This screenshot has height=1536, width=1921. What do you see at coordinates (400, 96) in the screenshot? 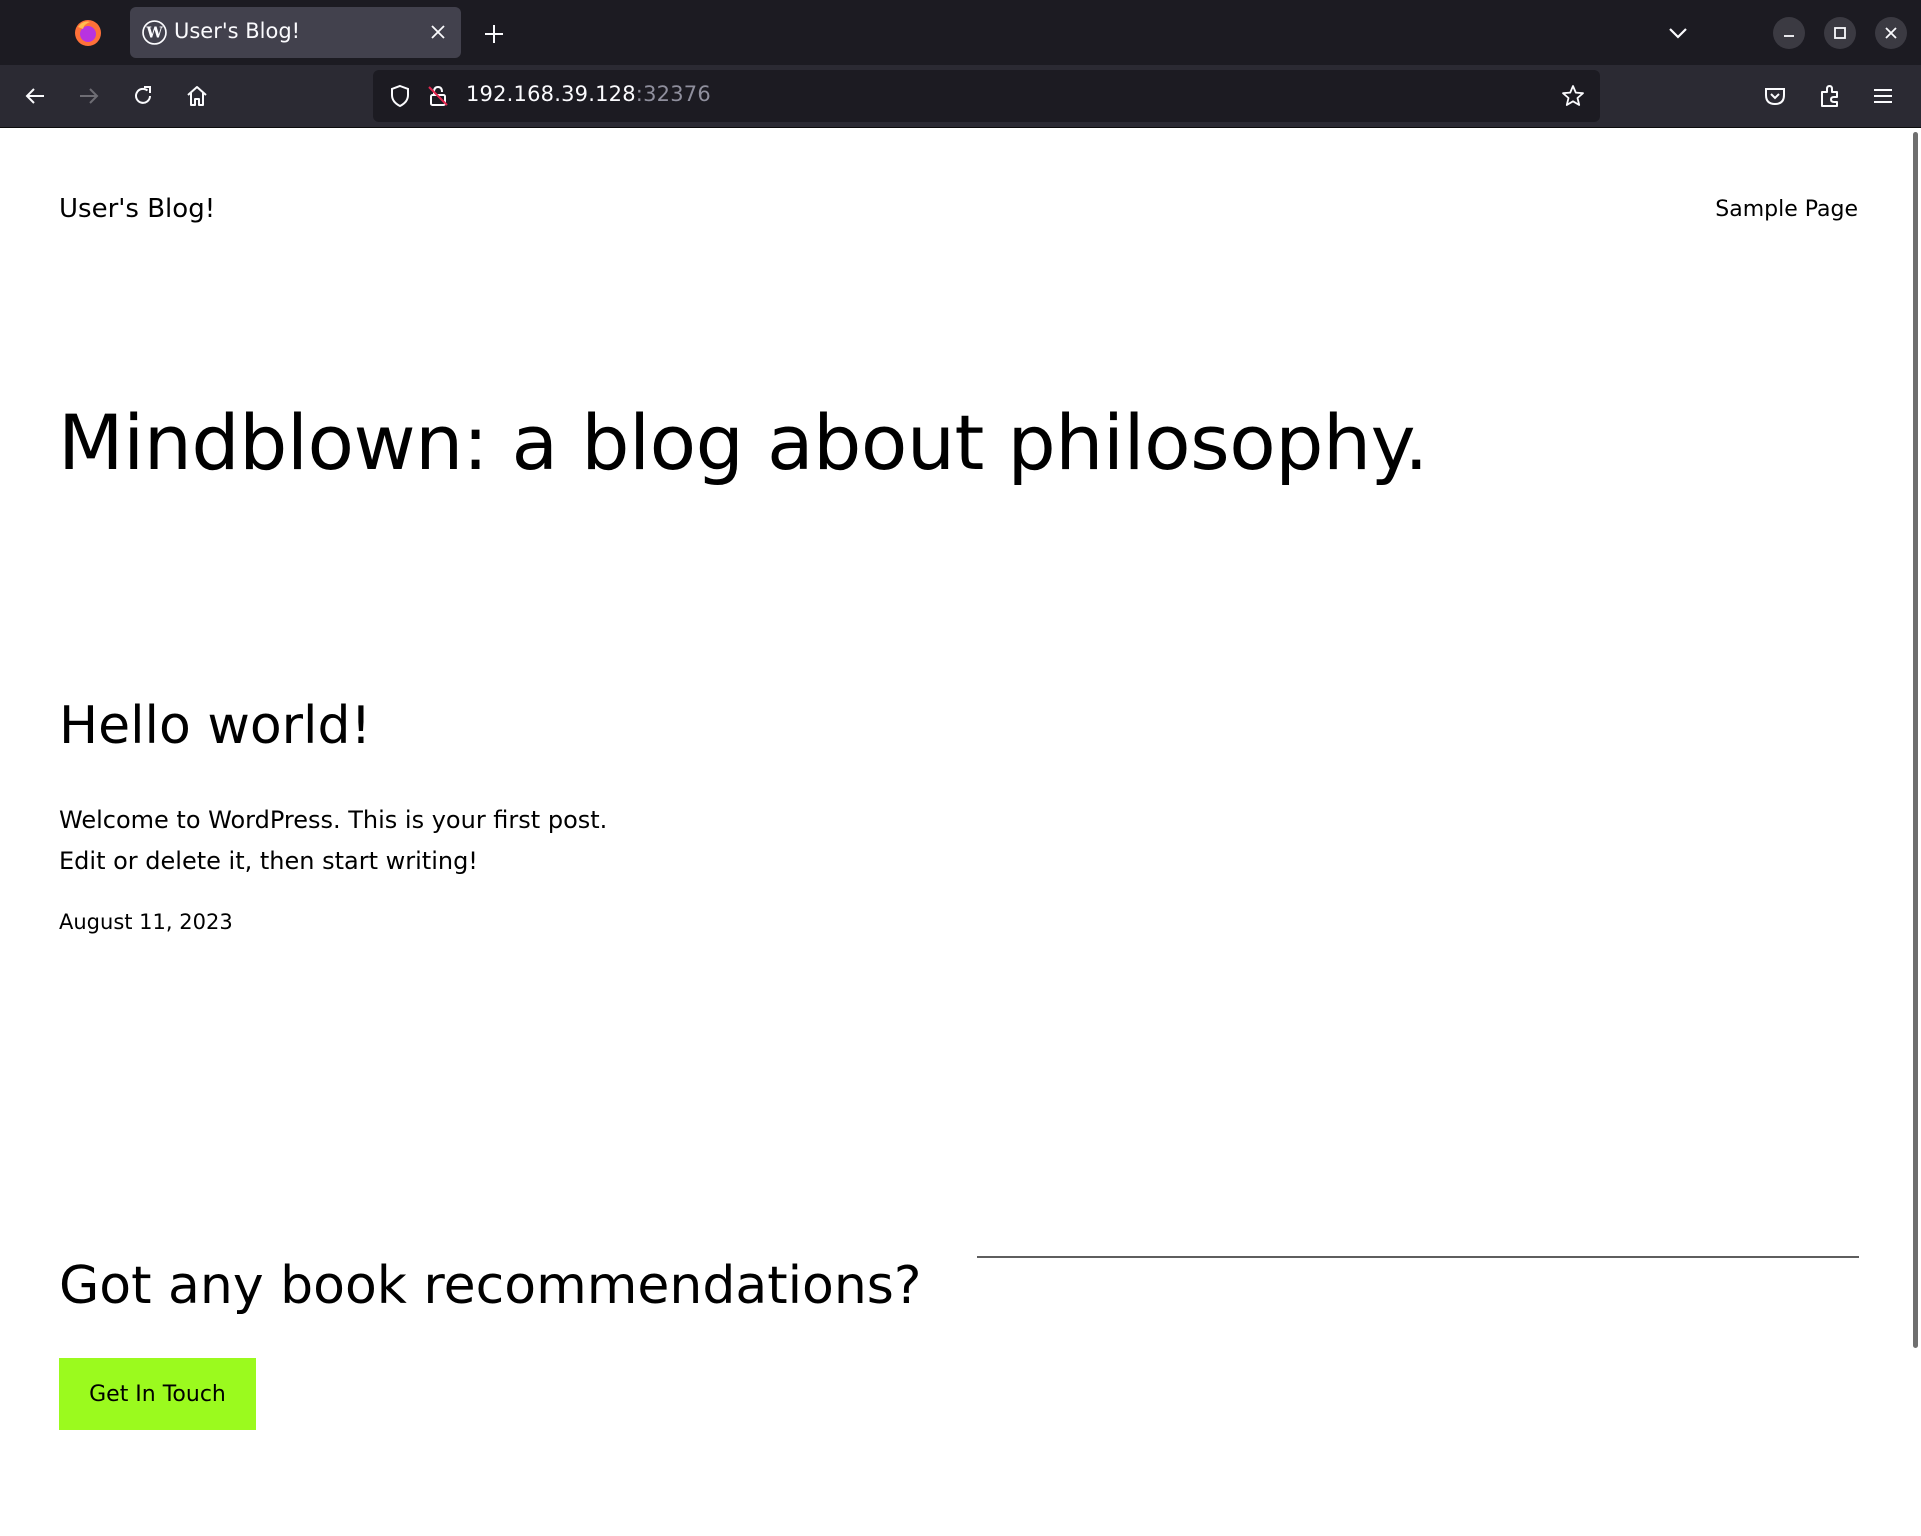
I see `shield-icon` at bounding box center [400, 96].